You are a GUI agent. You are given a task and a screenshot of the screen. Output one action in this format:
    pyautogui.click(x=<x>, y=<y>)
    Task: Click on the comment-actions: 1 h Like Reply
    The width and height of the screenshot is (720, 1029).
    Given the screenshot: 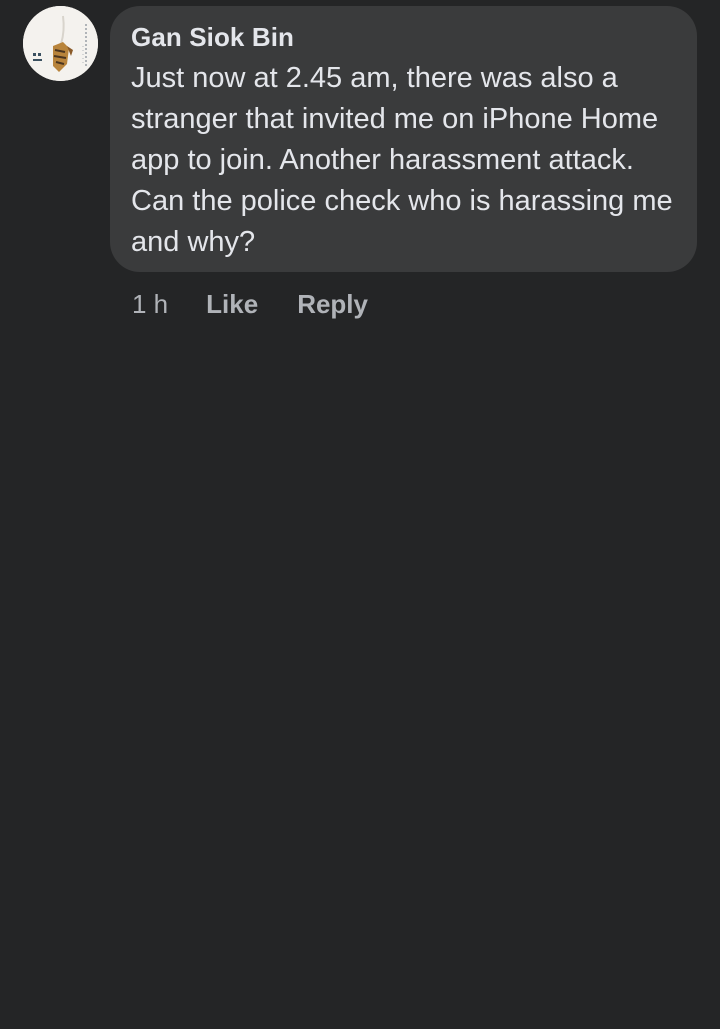 What is the action you would take?
    pyautogui.click(x=250, y=304)
    